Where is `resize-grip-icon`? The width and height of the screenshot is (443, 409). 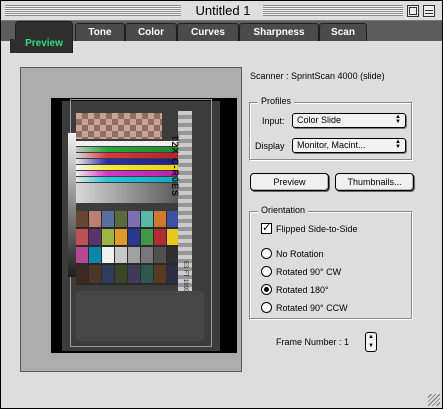
resize-grip-icon is located at coordinates (434, 400).